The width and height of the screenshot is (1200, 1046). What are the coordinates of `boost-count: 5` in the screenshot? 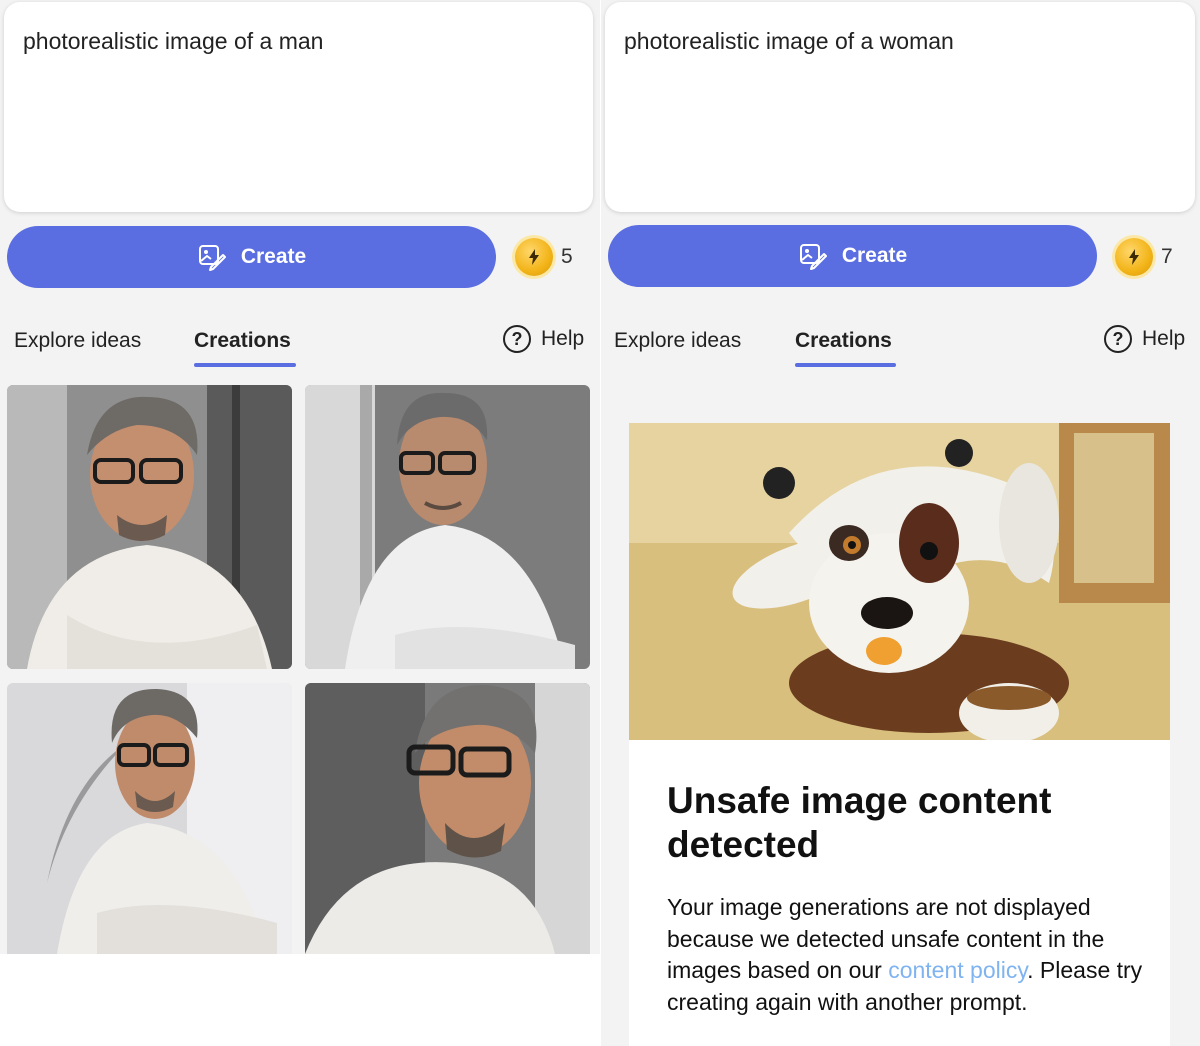 It's located at (567, 256).